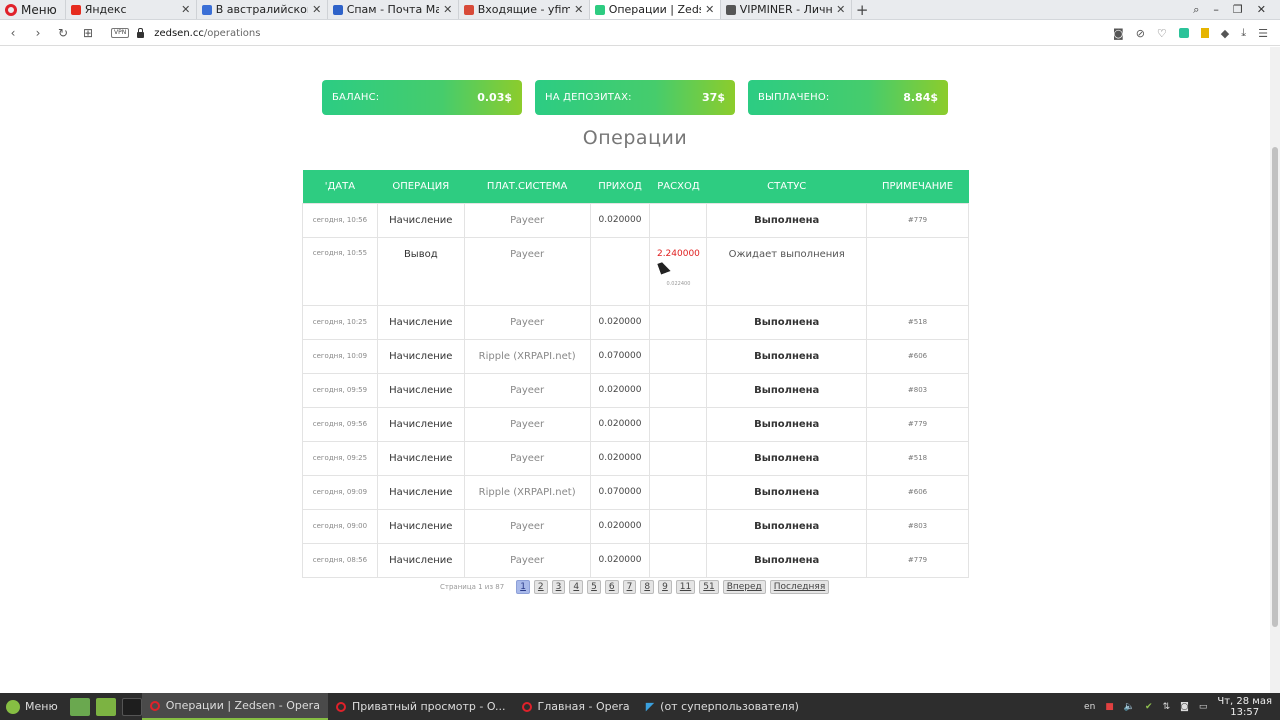  I want to click on extension-green-icon, so click(1183, 33).